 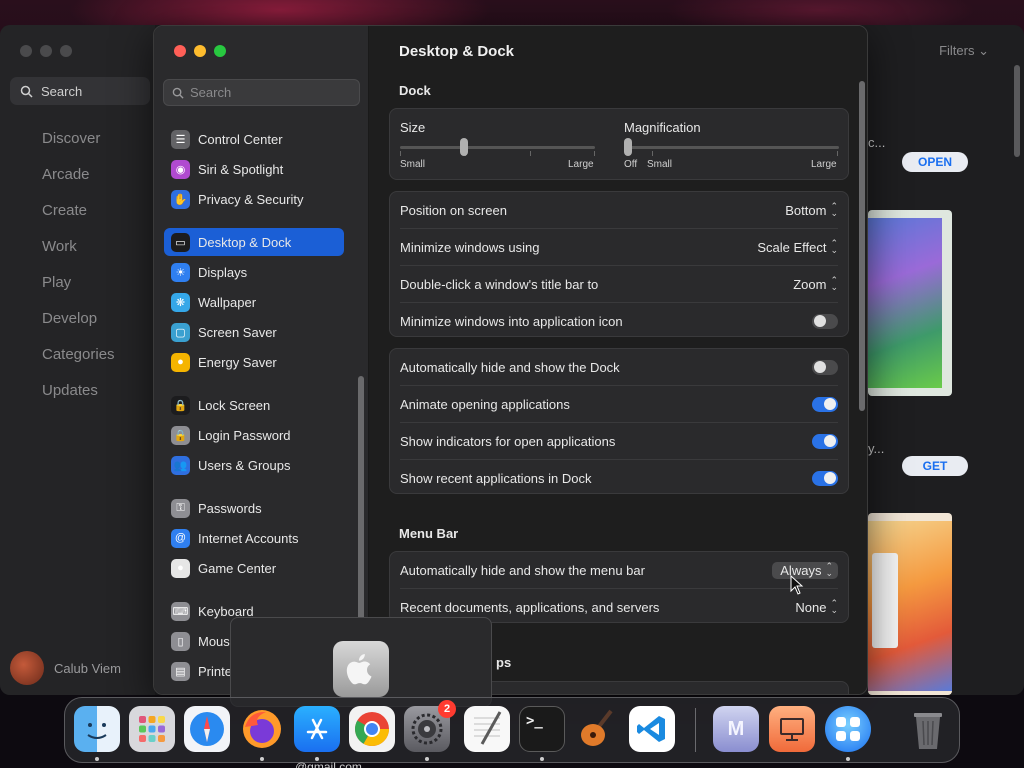 What do you see at coordinates (413, 127) in the screenshot?
I see `size-label: Size` at bounding box center [413, 127].